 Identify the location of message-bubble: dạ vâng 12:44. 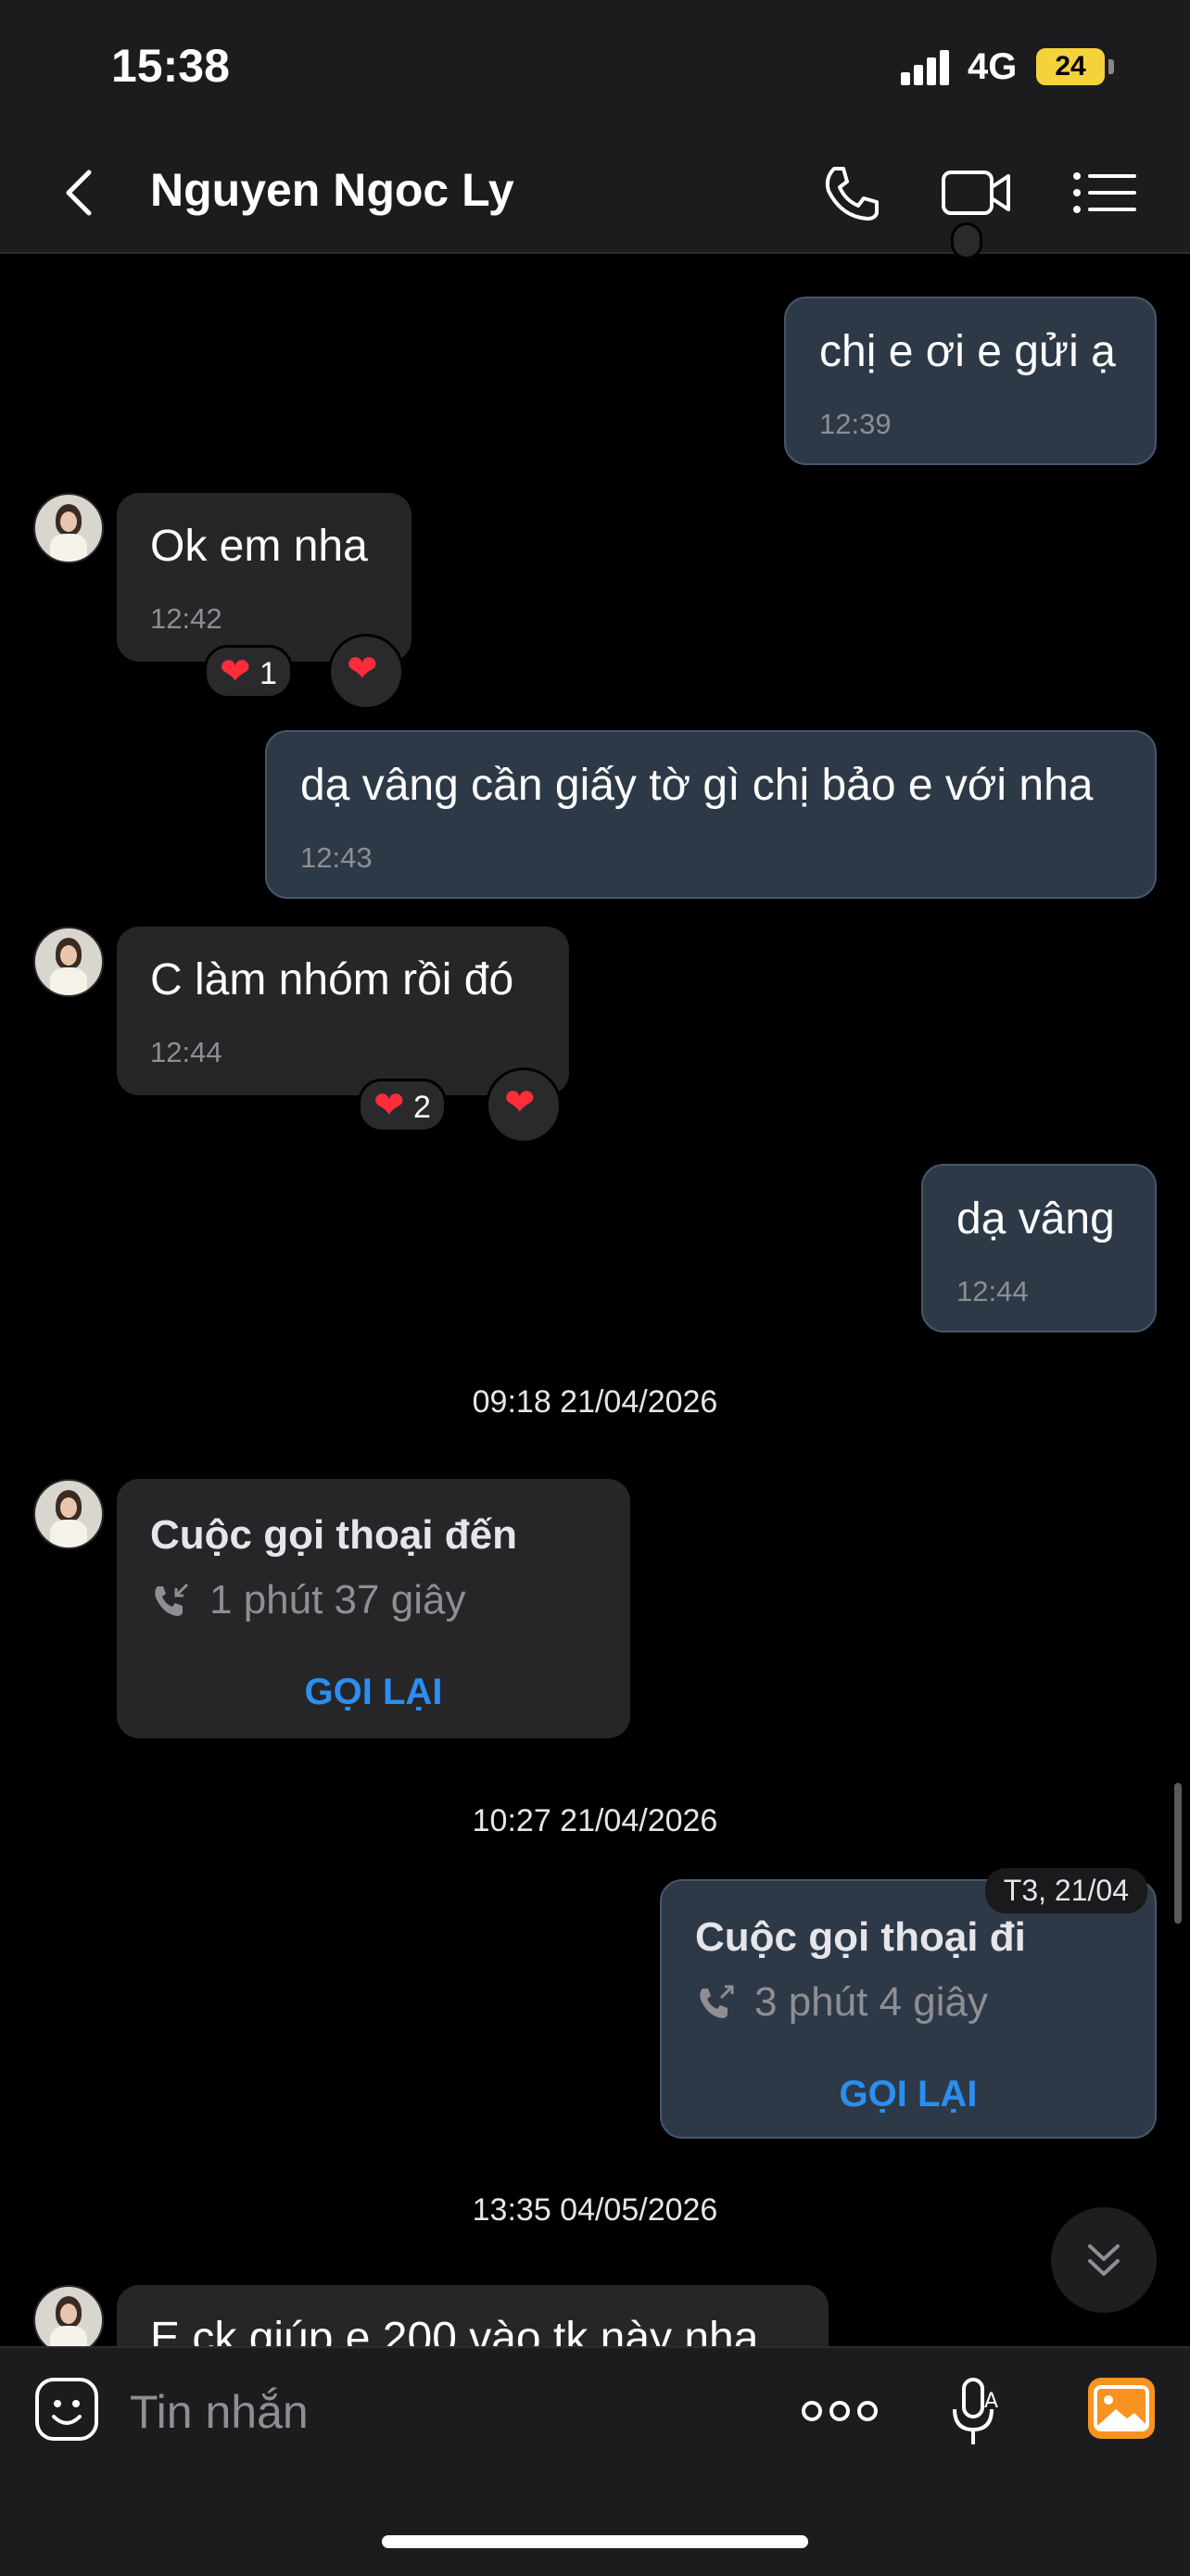
(1039, 1248).